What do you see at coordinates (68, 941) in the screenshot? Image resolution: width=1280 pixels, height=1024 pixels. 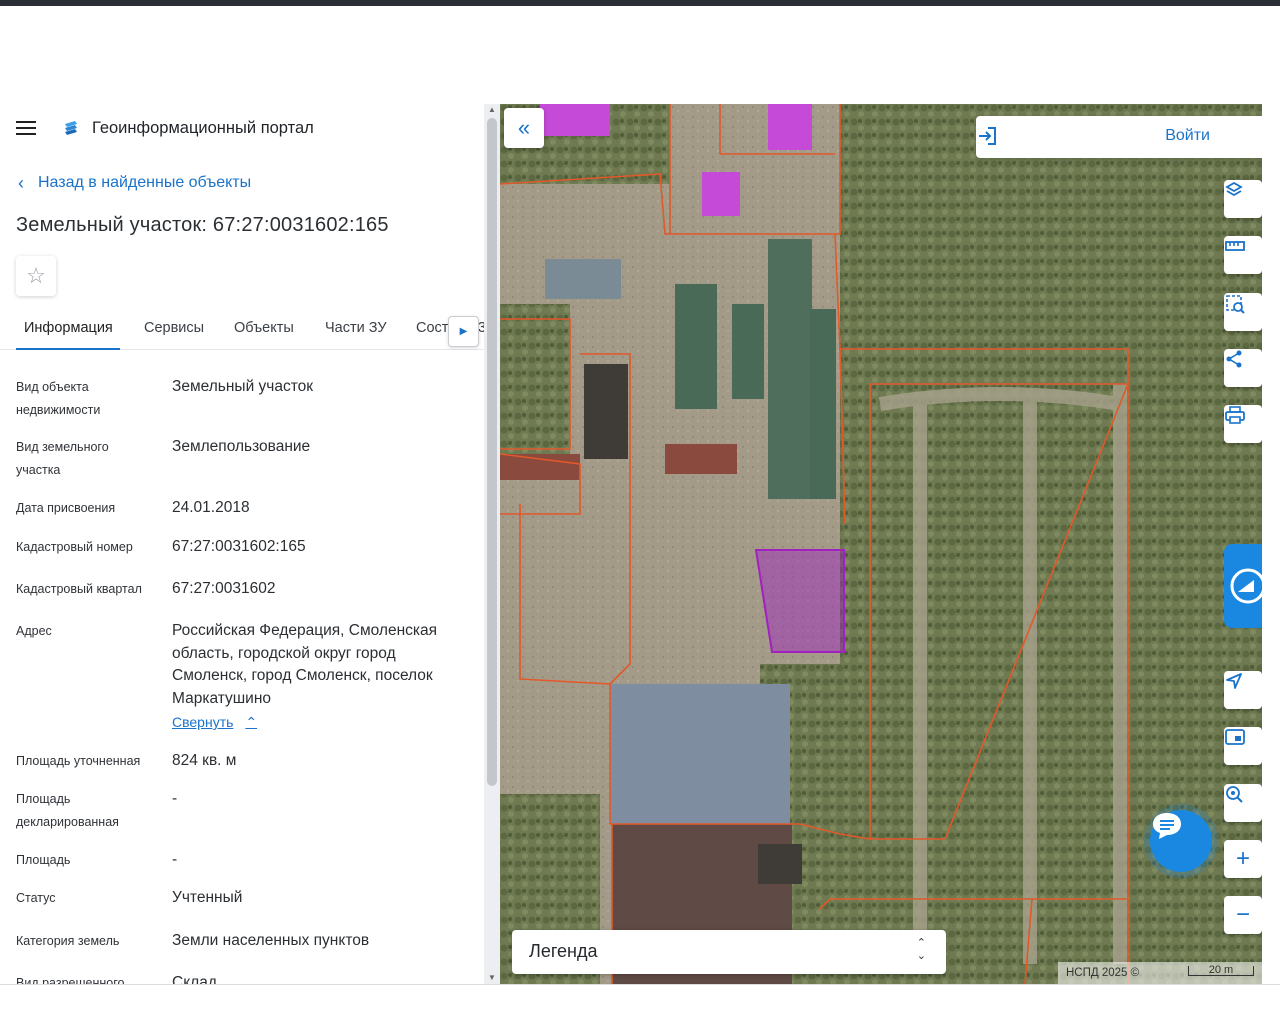 I see `property-label: Категория земель` at bounding box center [68, 941].